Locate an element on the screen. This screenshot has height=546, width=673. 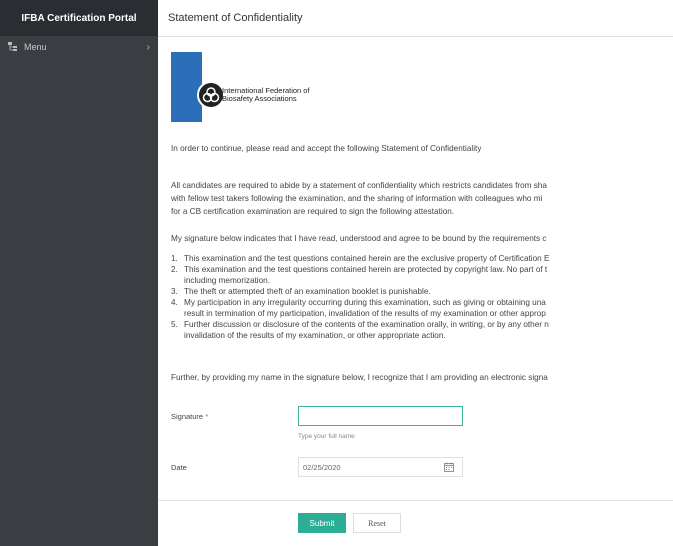
menu-label: Menu is located at coordinates (35, 47).